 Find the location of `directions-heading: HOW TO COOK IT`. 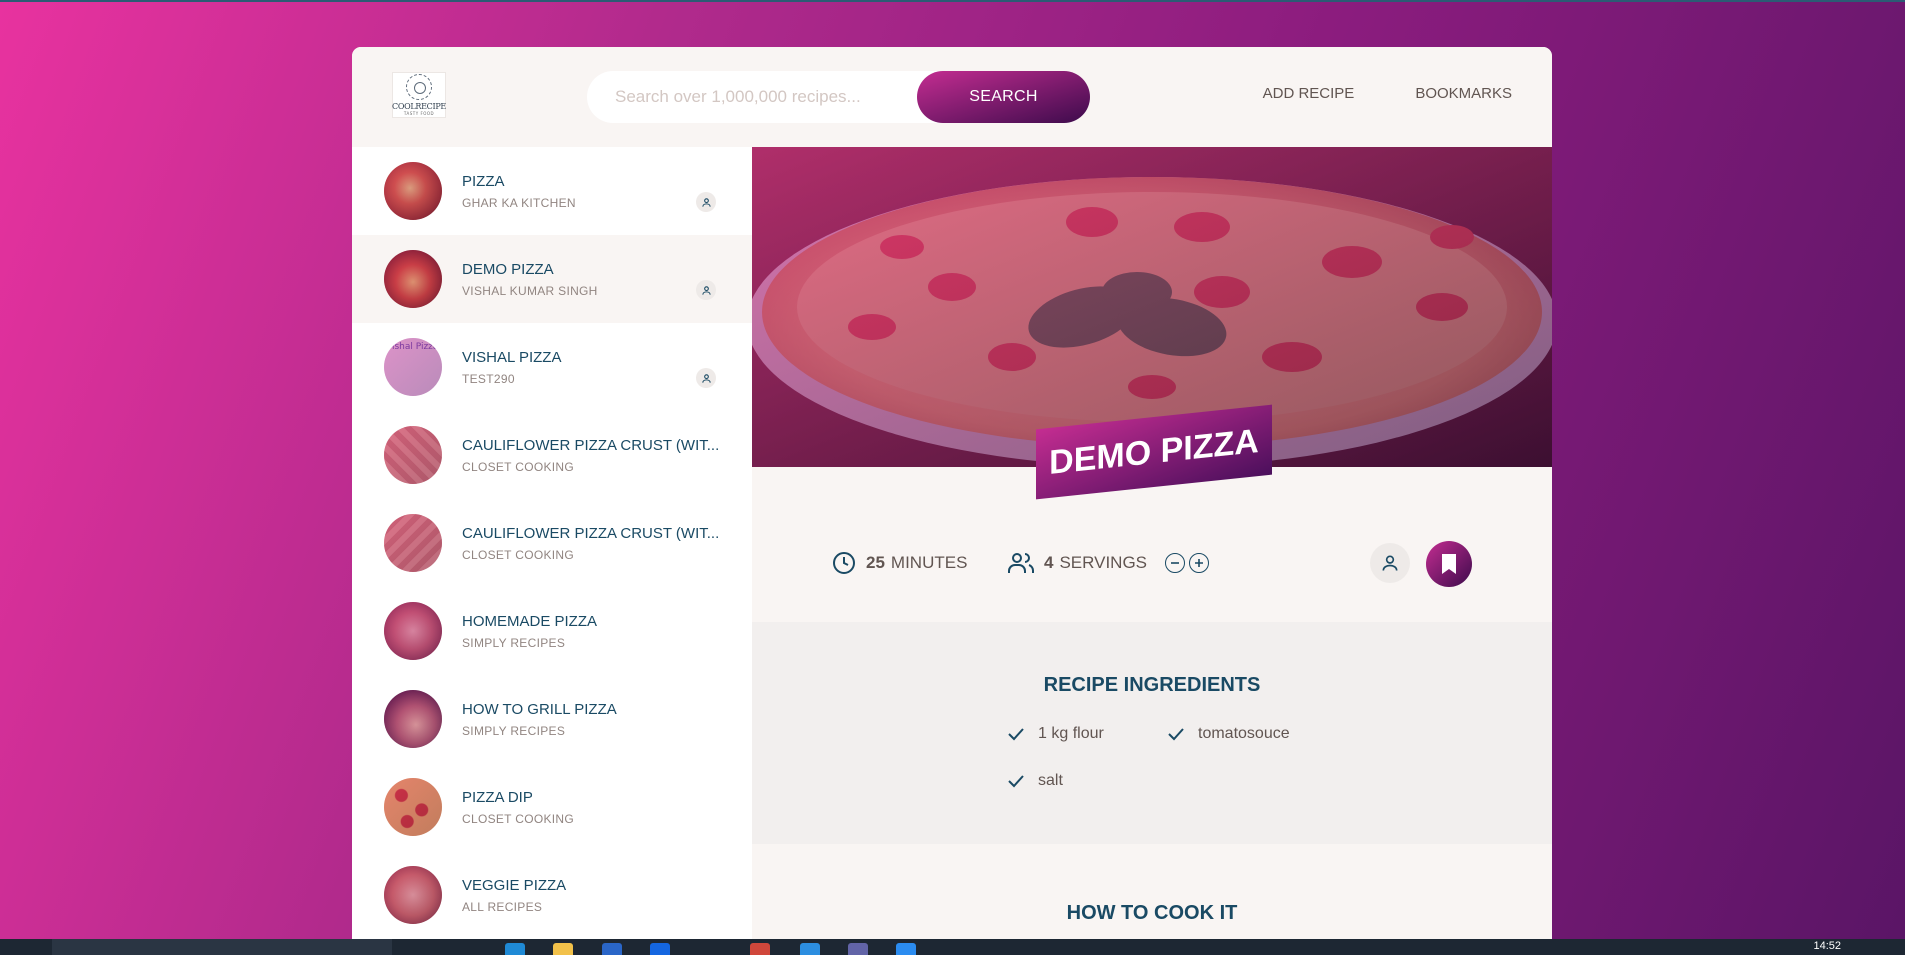

directions-heading: HOW TO COOK IT is located at coordinates (1152, 913).